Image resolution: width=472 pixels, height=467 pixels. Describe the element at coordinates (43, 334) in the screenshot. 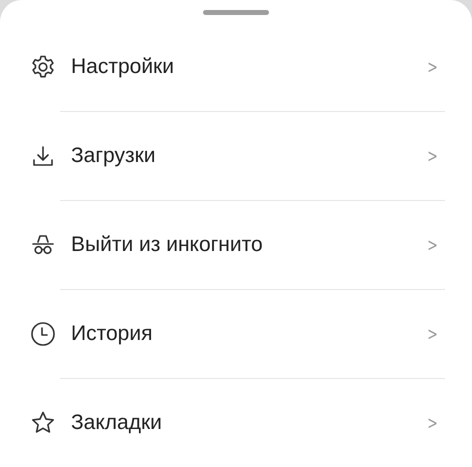

I see `clock-icon` at that location.